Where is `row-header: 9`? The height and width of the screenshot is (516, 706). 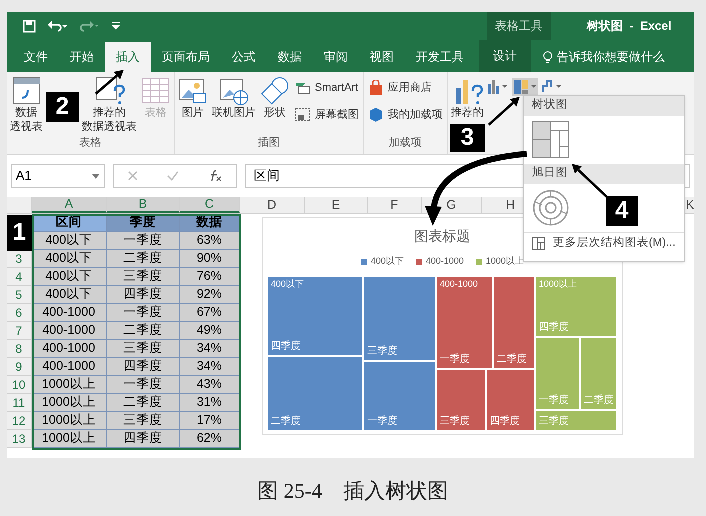
row-header: 9 is located at coordinates (19, 367).